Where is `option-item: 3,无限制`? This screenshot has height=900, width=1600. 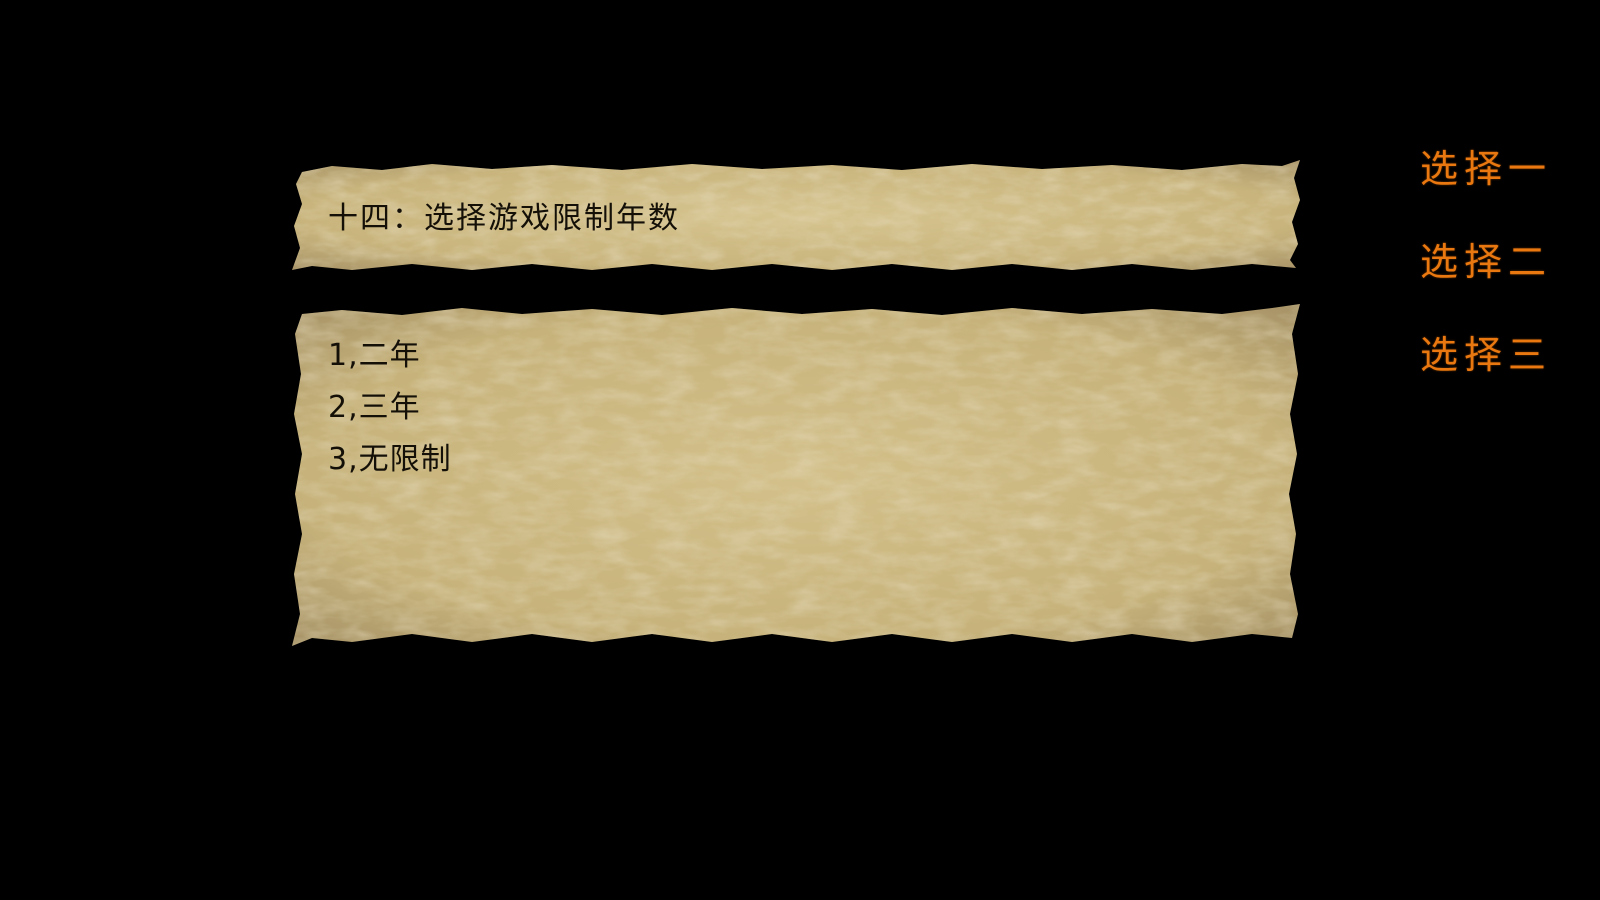
option-item: 3,无限制 is located at coordinates (390, 459).